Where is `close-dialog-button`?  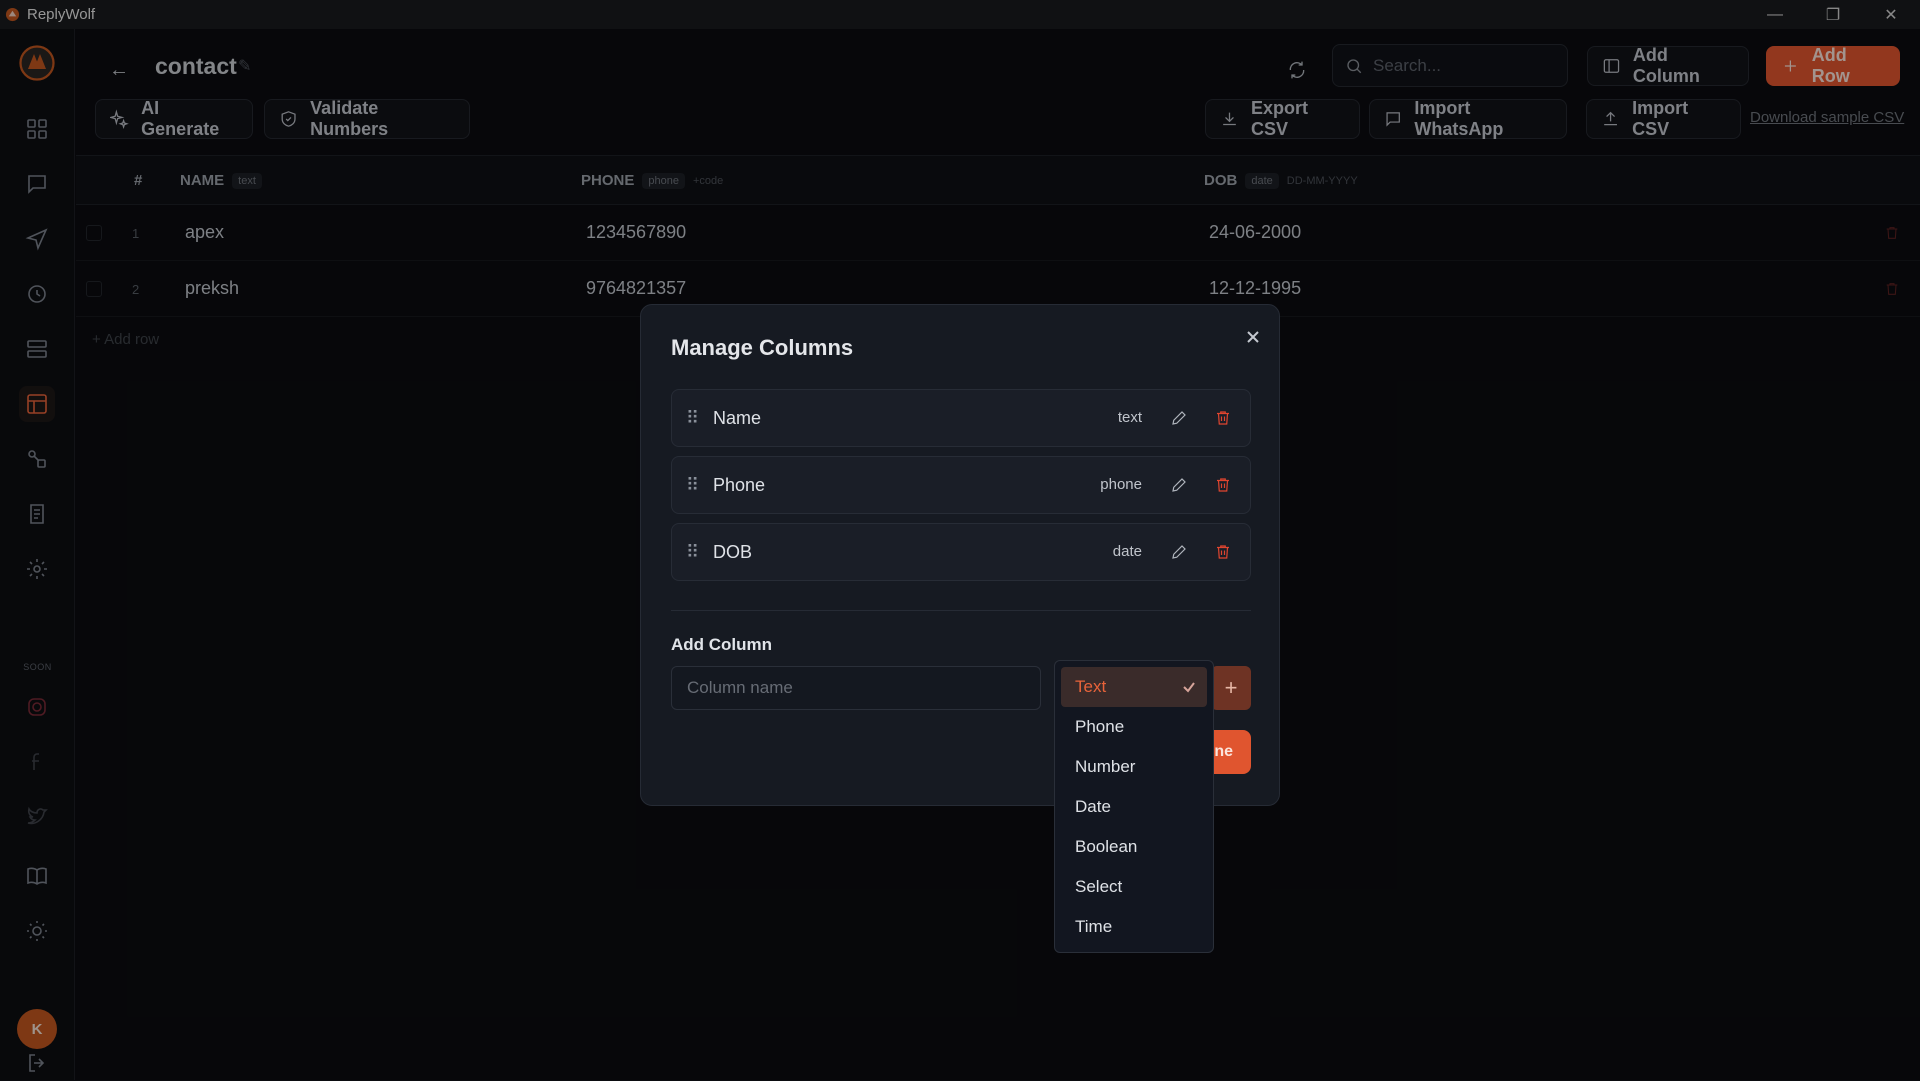 close-dialog-button is located at coordinates (1253, 337).